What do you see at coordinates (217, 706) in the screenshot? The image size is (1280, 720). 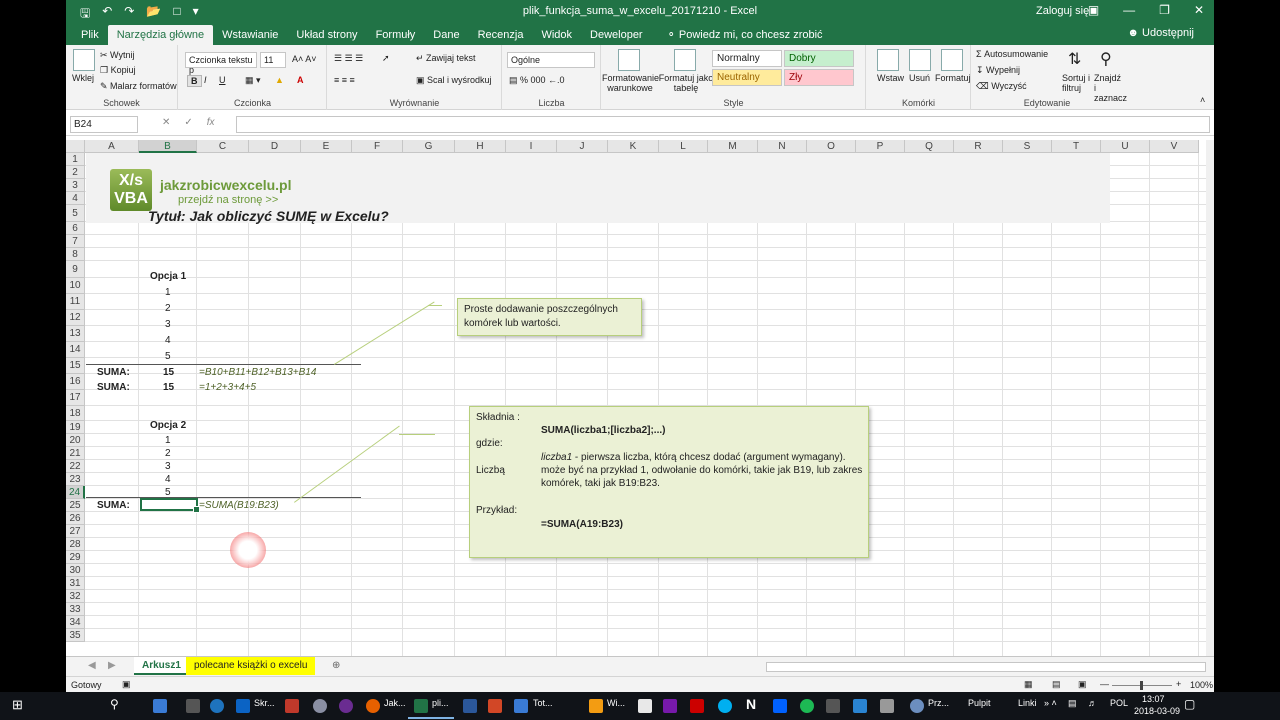 I see `edge-icon` at bounding box center [217, 706].